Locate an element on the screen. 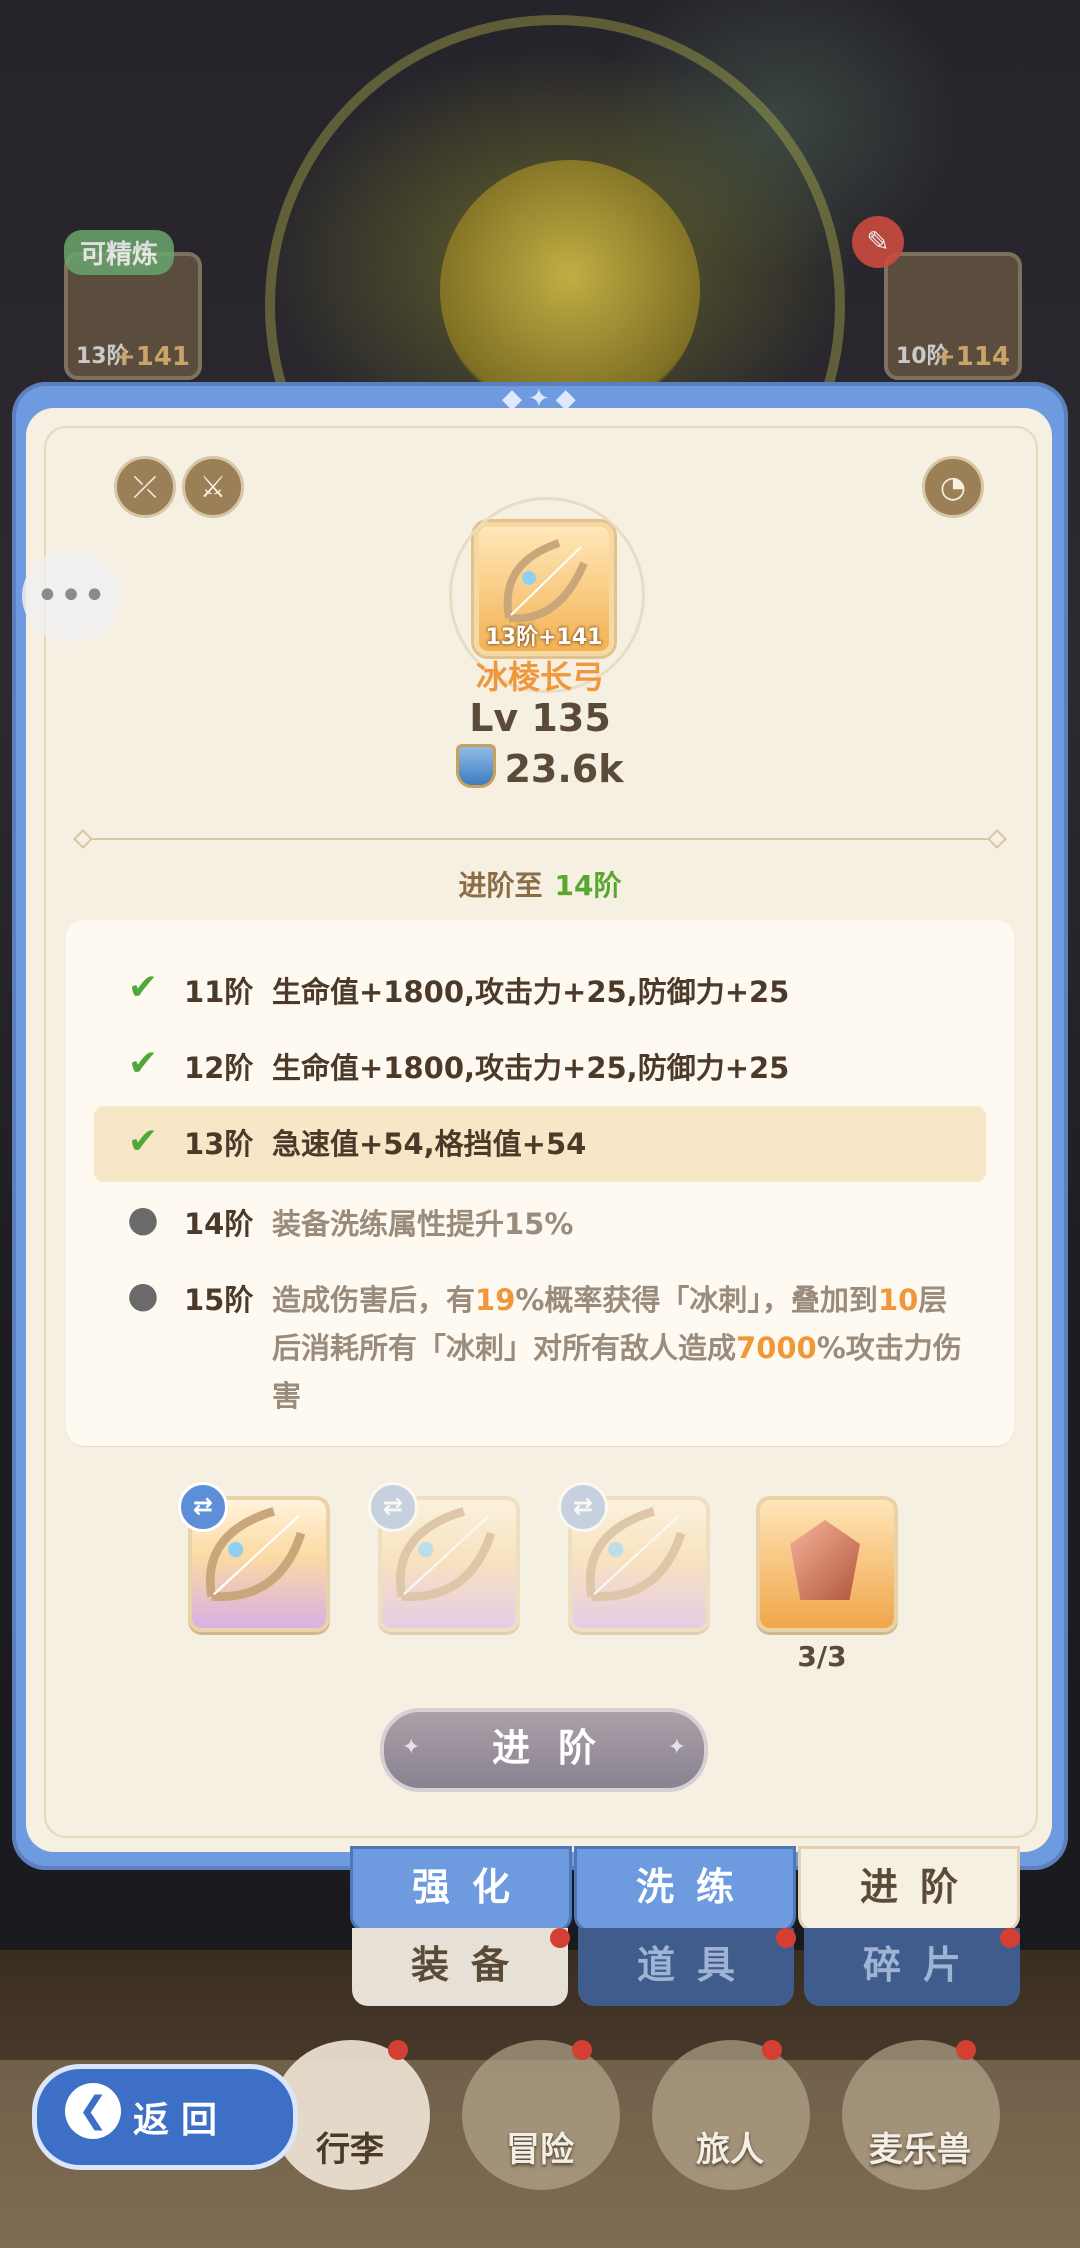  crystal-icon is located at coordinates (825, 1560).